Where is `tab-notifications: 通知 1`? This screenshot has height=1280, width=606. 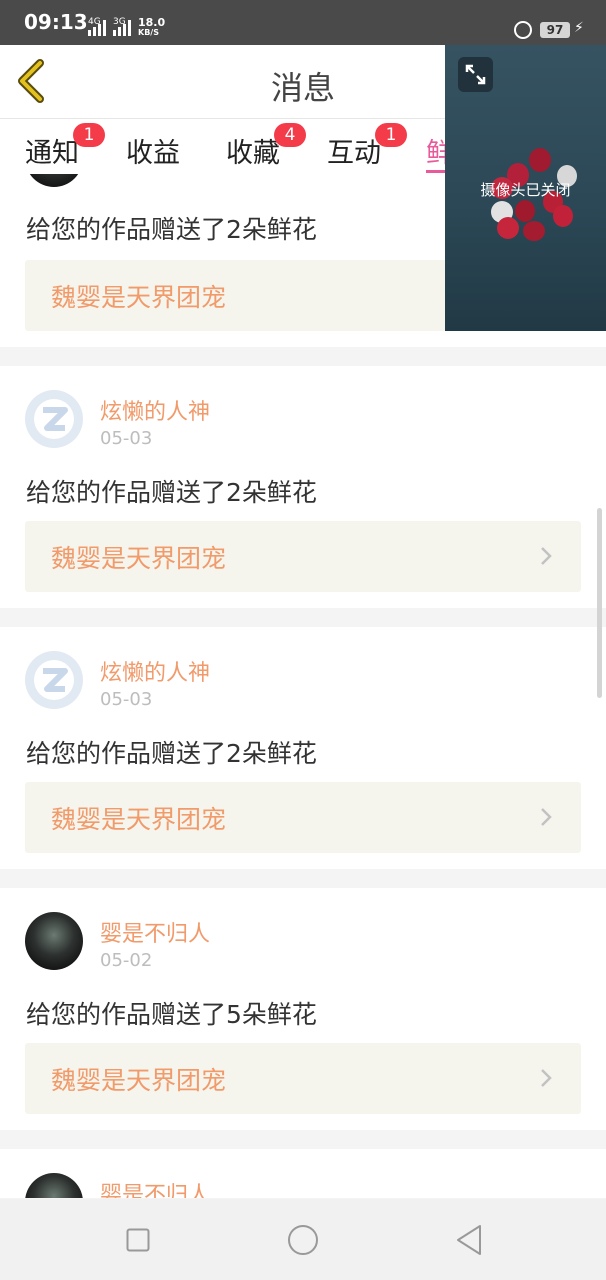
tab-notifications: 通知 1 is located at coordinates (65, 146).